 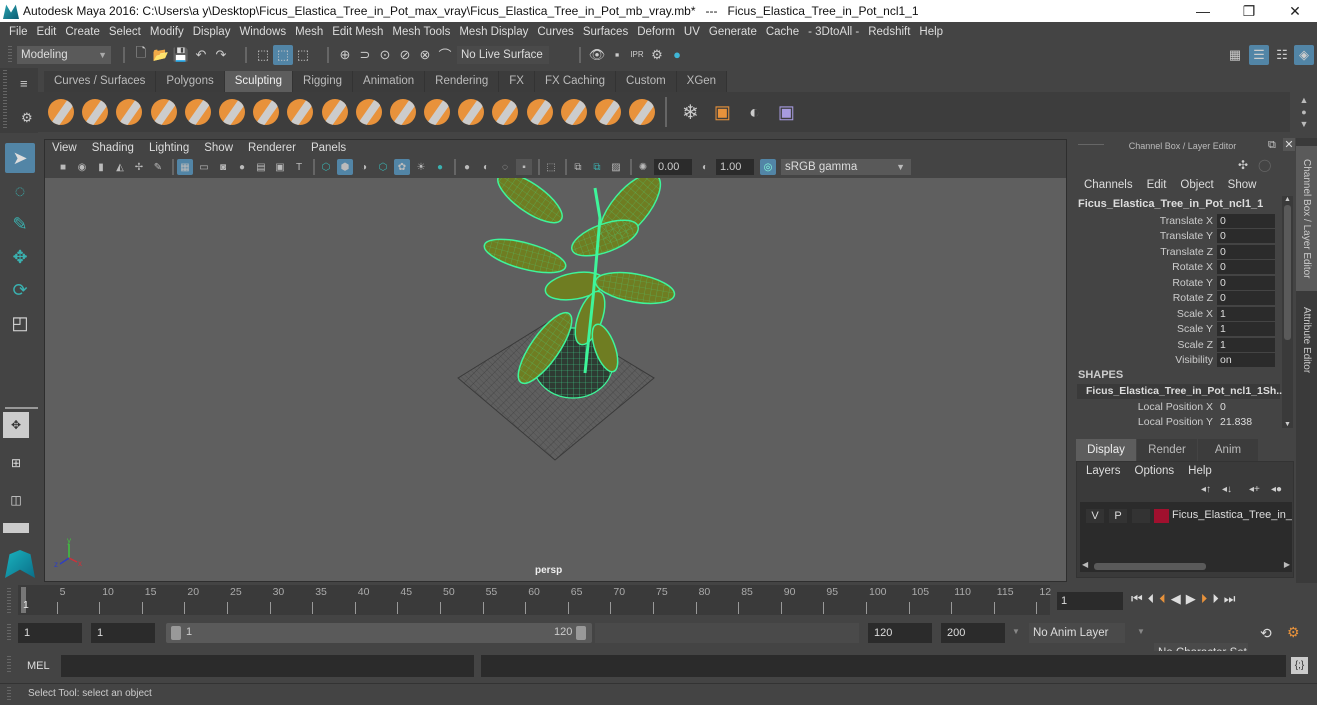 I want to click on layer-menu-options: Options, so click(x=1155, y=471).